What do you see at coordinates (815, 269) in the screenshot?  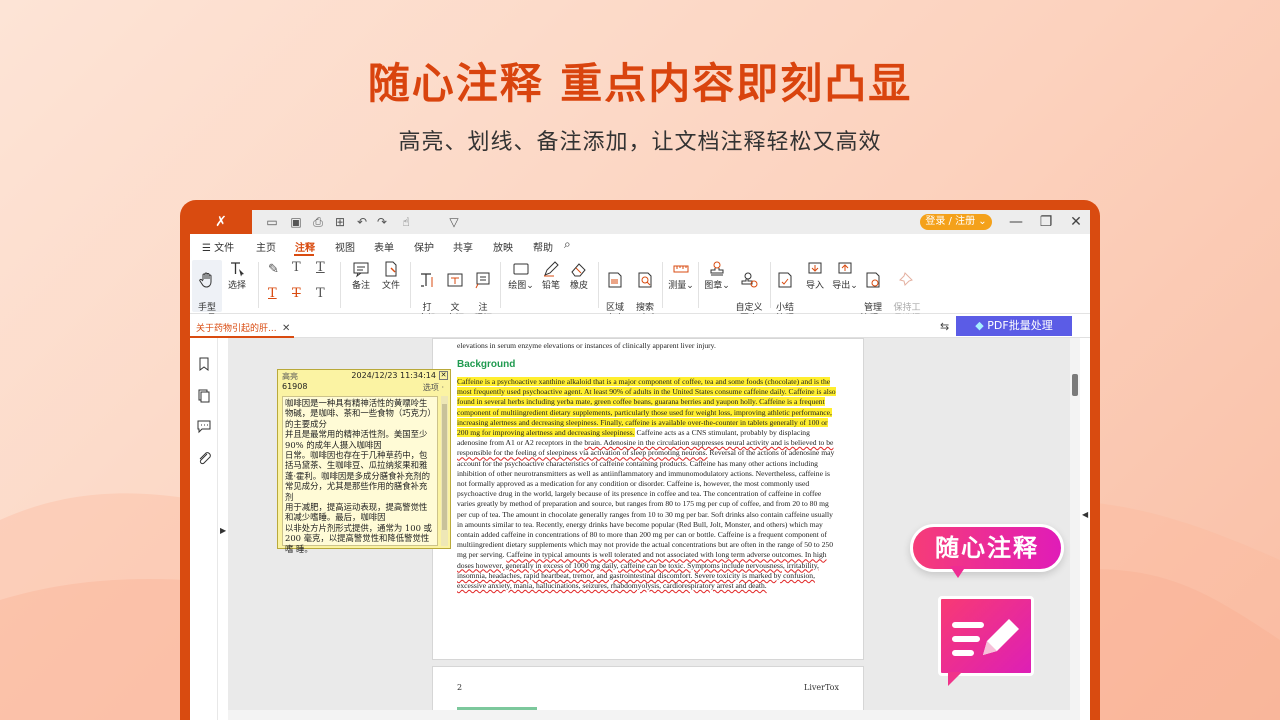 I see `import-icon` at bounding box center [815, 269].